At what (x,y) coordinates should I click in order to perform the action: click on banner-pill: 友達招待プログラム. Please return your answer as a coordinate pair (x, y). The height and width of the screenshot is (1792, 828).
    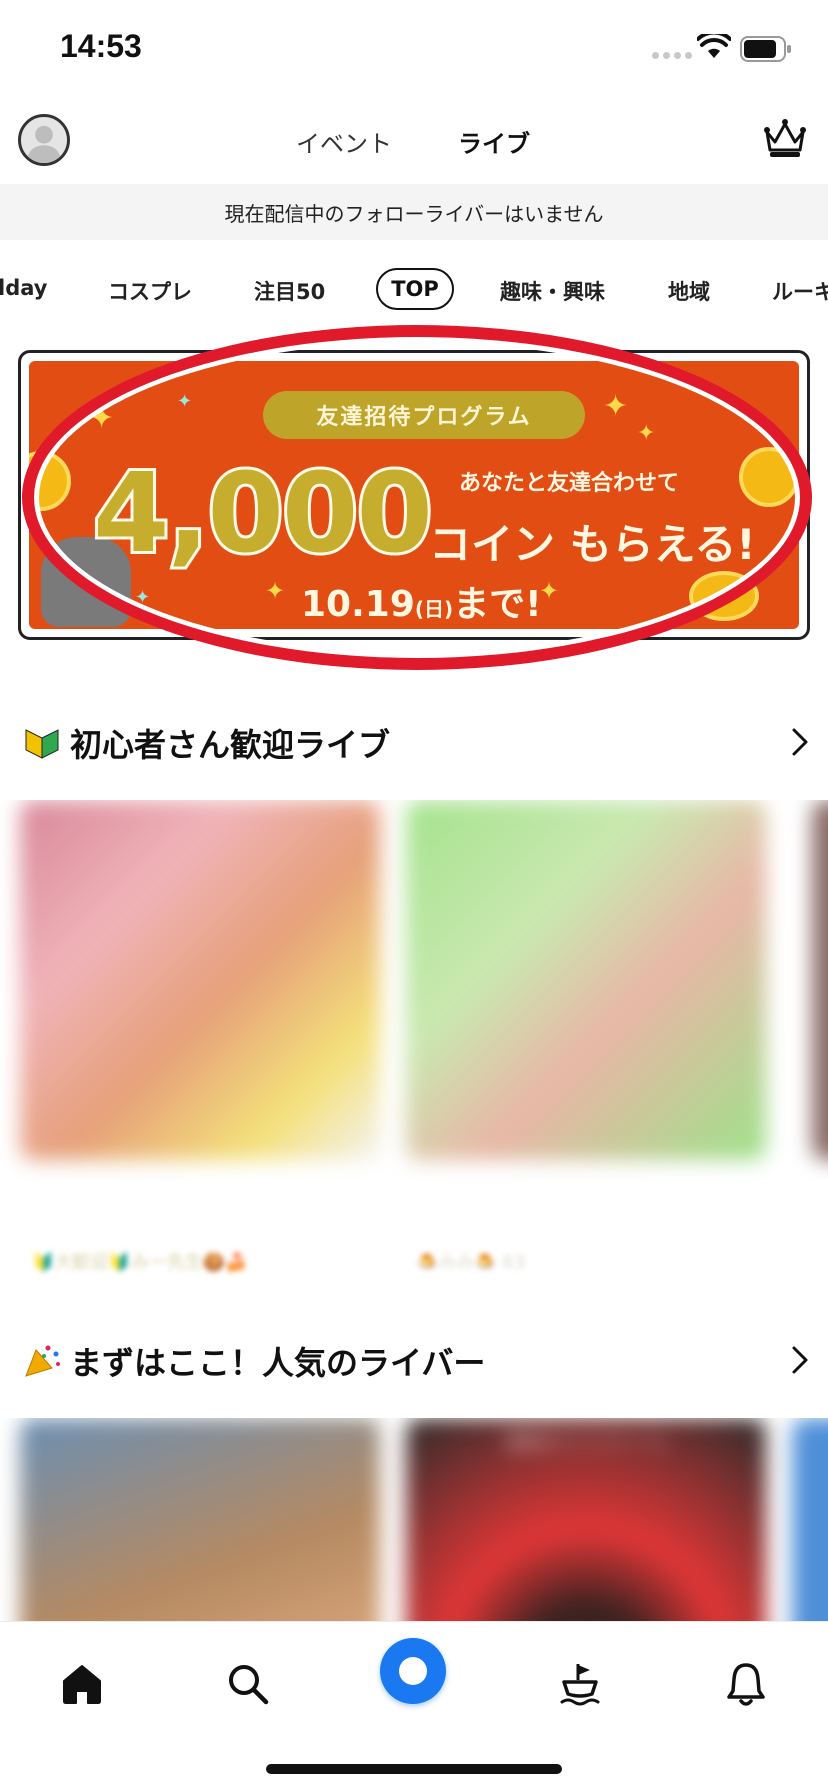
    Looking at the image, I should click on (424, 415).